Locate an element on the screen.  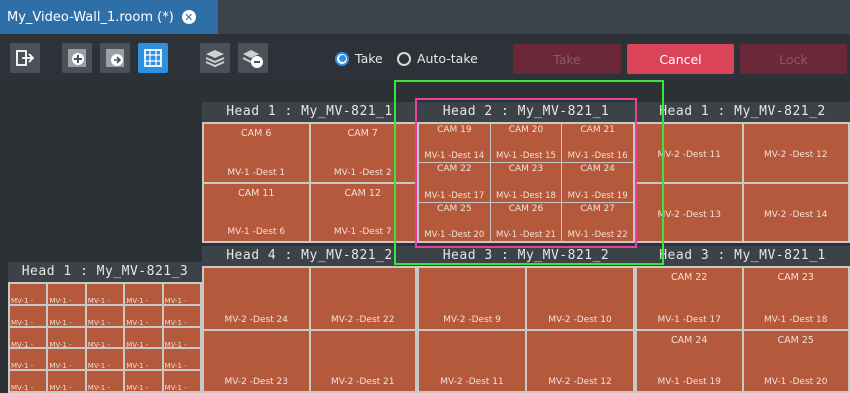
monitor-tile: MV-2 -Dest 13 is located at coordinates (689, 212).